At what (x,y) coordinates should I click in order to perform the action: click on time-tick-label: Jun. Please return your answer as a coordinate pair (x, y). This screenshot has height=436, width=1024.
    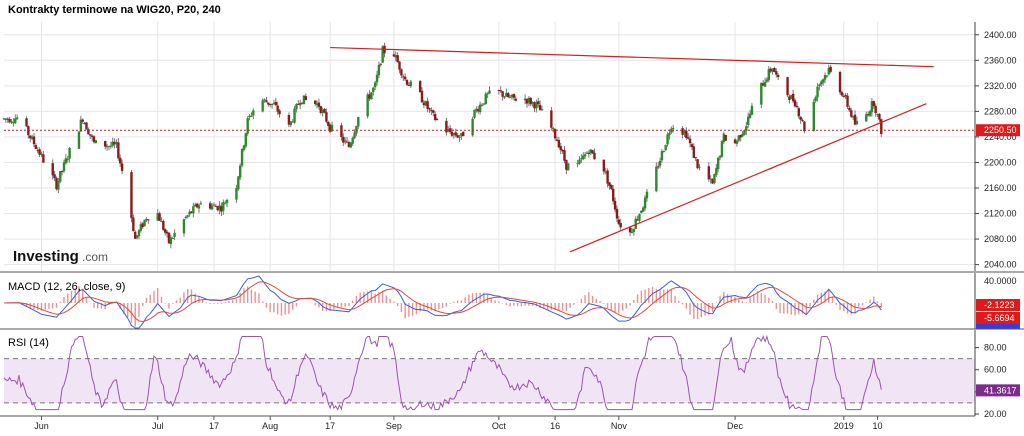
    Looking at the image, I should click on (41, 426).